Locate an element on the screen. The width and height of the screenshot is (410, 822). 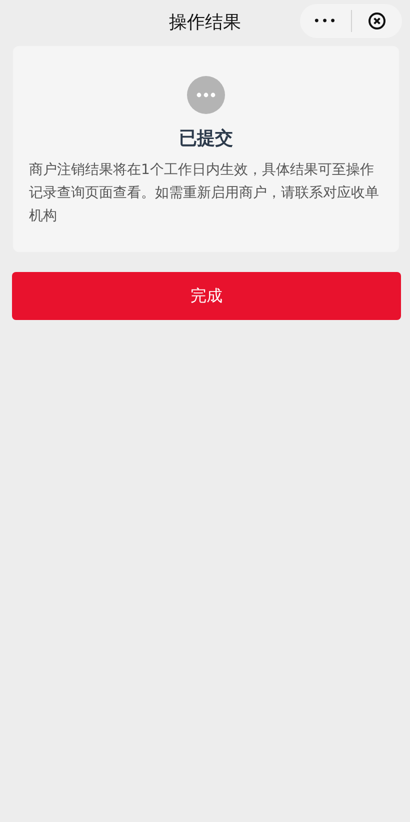
status-title: 已提交 is located at coordinates (206, 138).